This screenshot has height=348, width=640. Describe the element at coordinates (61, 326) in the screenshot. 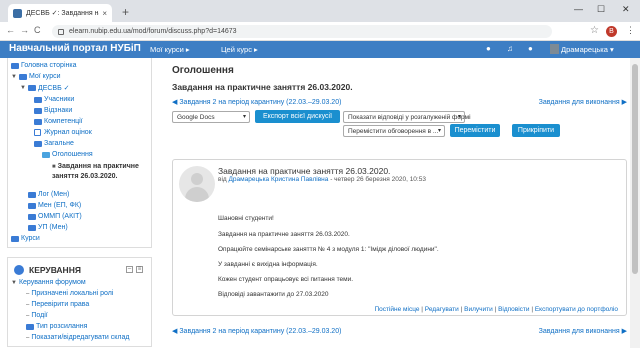

I see `admin-subscription-label: Тип розсилання` at that location.